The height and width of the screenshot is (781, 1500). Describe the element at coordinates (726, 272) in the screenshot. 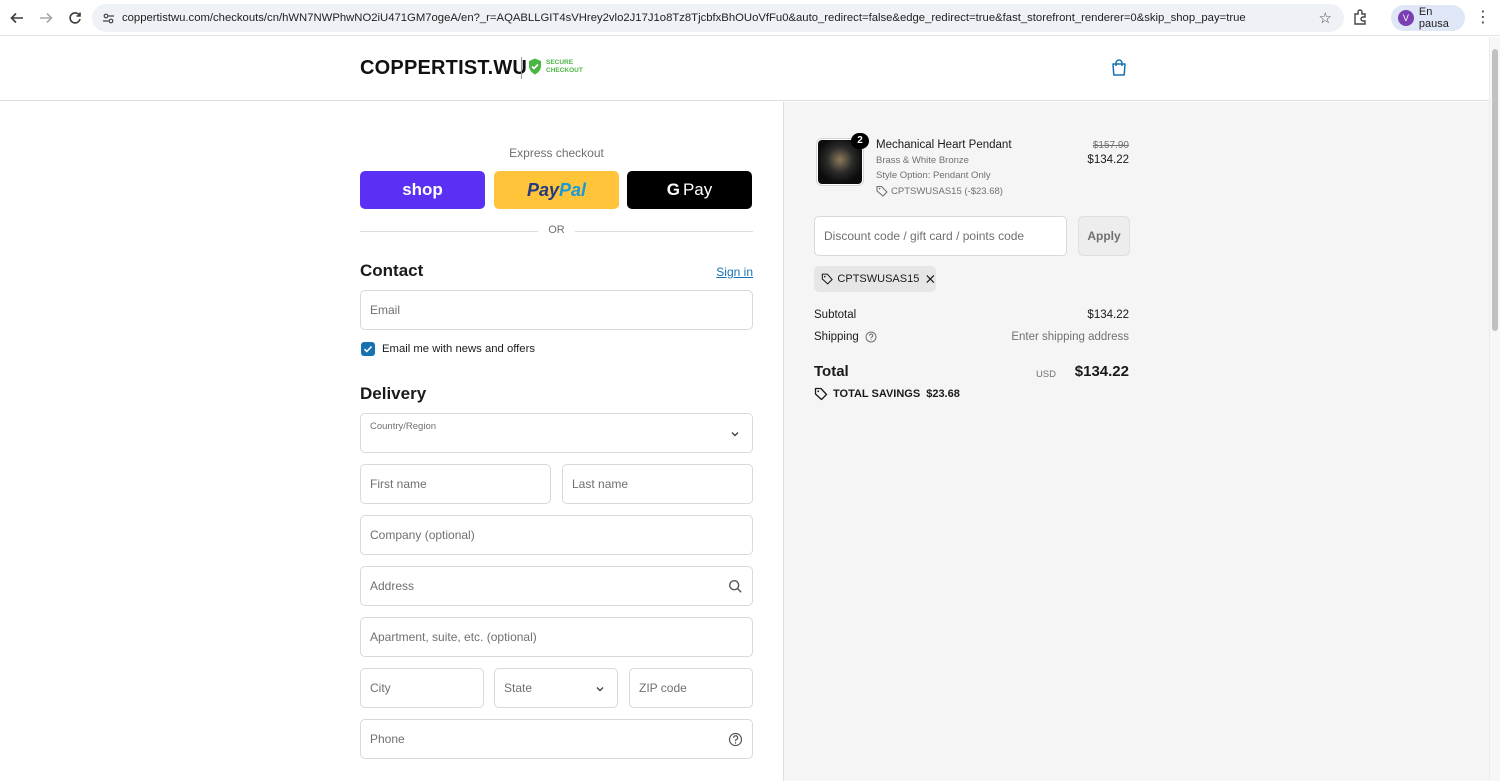

I see `sign-in-link: Sign in` at that location.